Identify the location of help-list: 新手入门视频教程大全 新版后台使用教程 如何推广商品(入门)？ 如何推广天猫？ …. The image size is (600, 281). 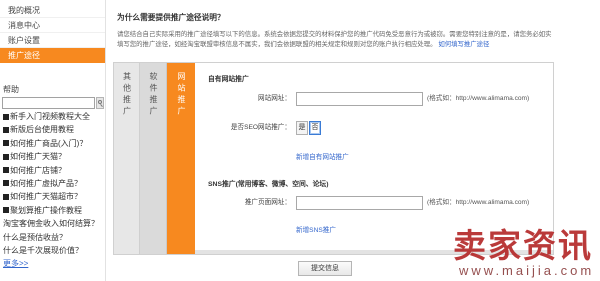
(53, 190).